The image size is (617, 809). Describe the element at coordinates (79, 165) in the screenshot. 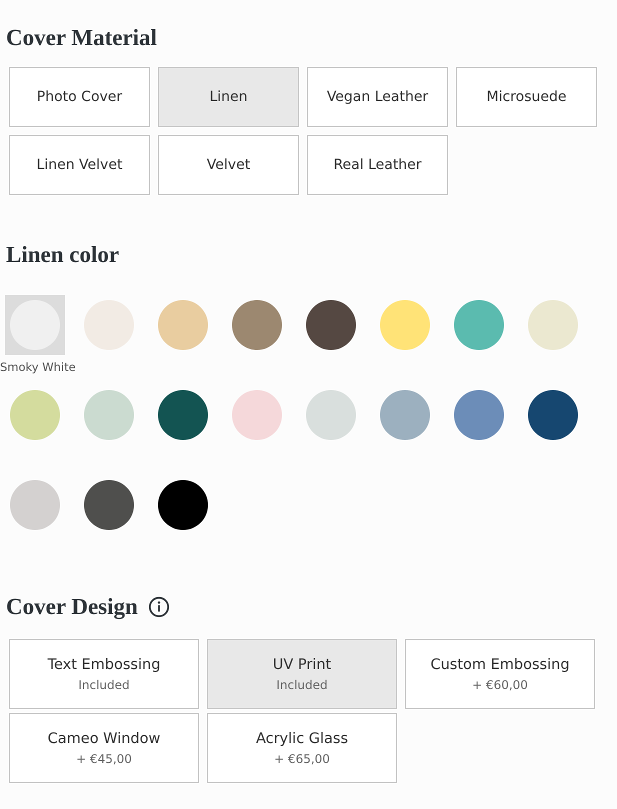

I see `material-option: Linen Velvet` at that location.